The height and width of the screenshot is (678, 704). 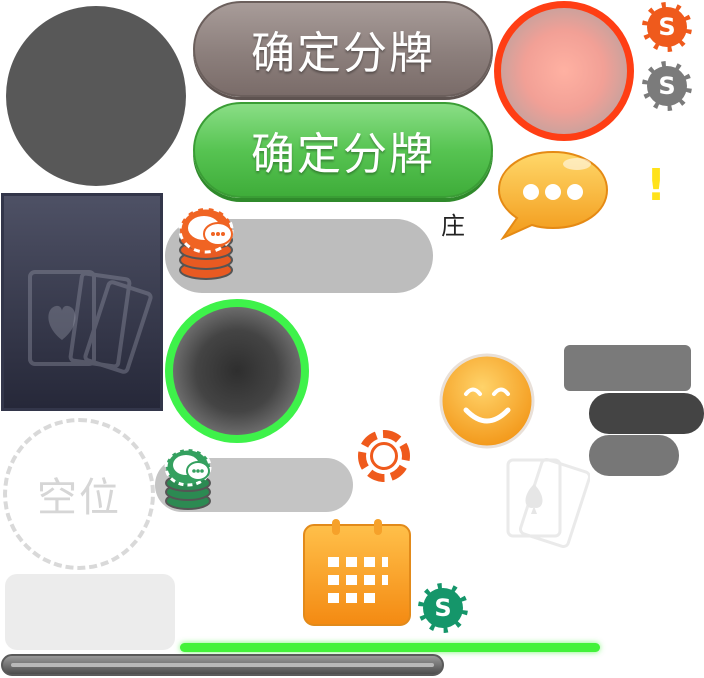 I want to click on banker-label: 庄, so click(x=453, y=226).